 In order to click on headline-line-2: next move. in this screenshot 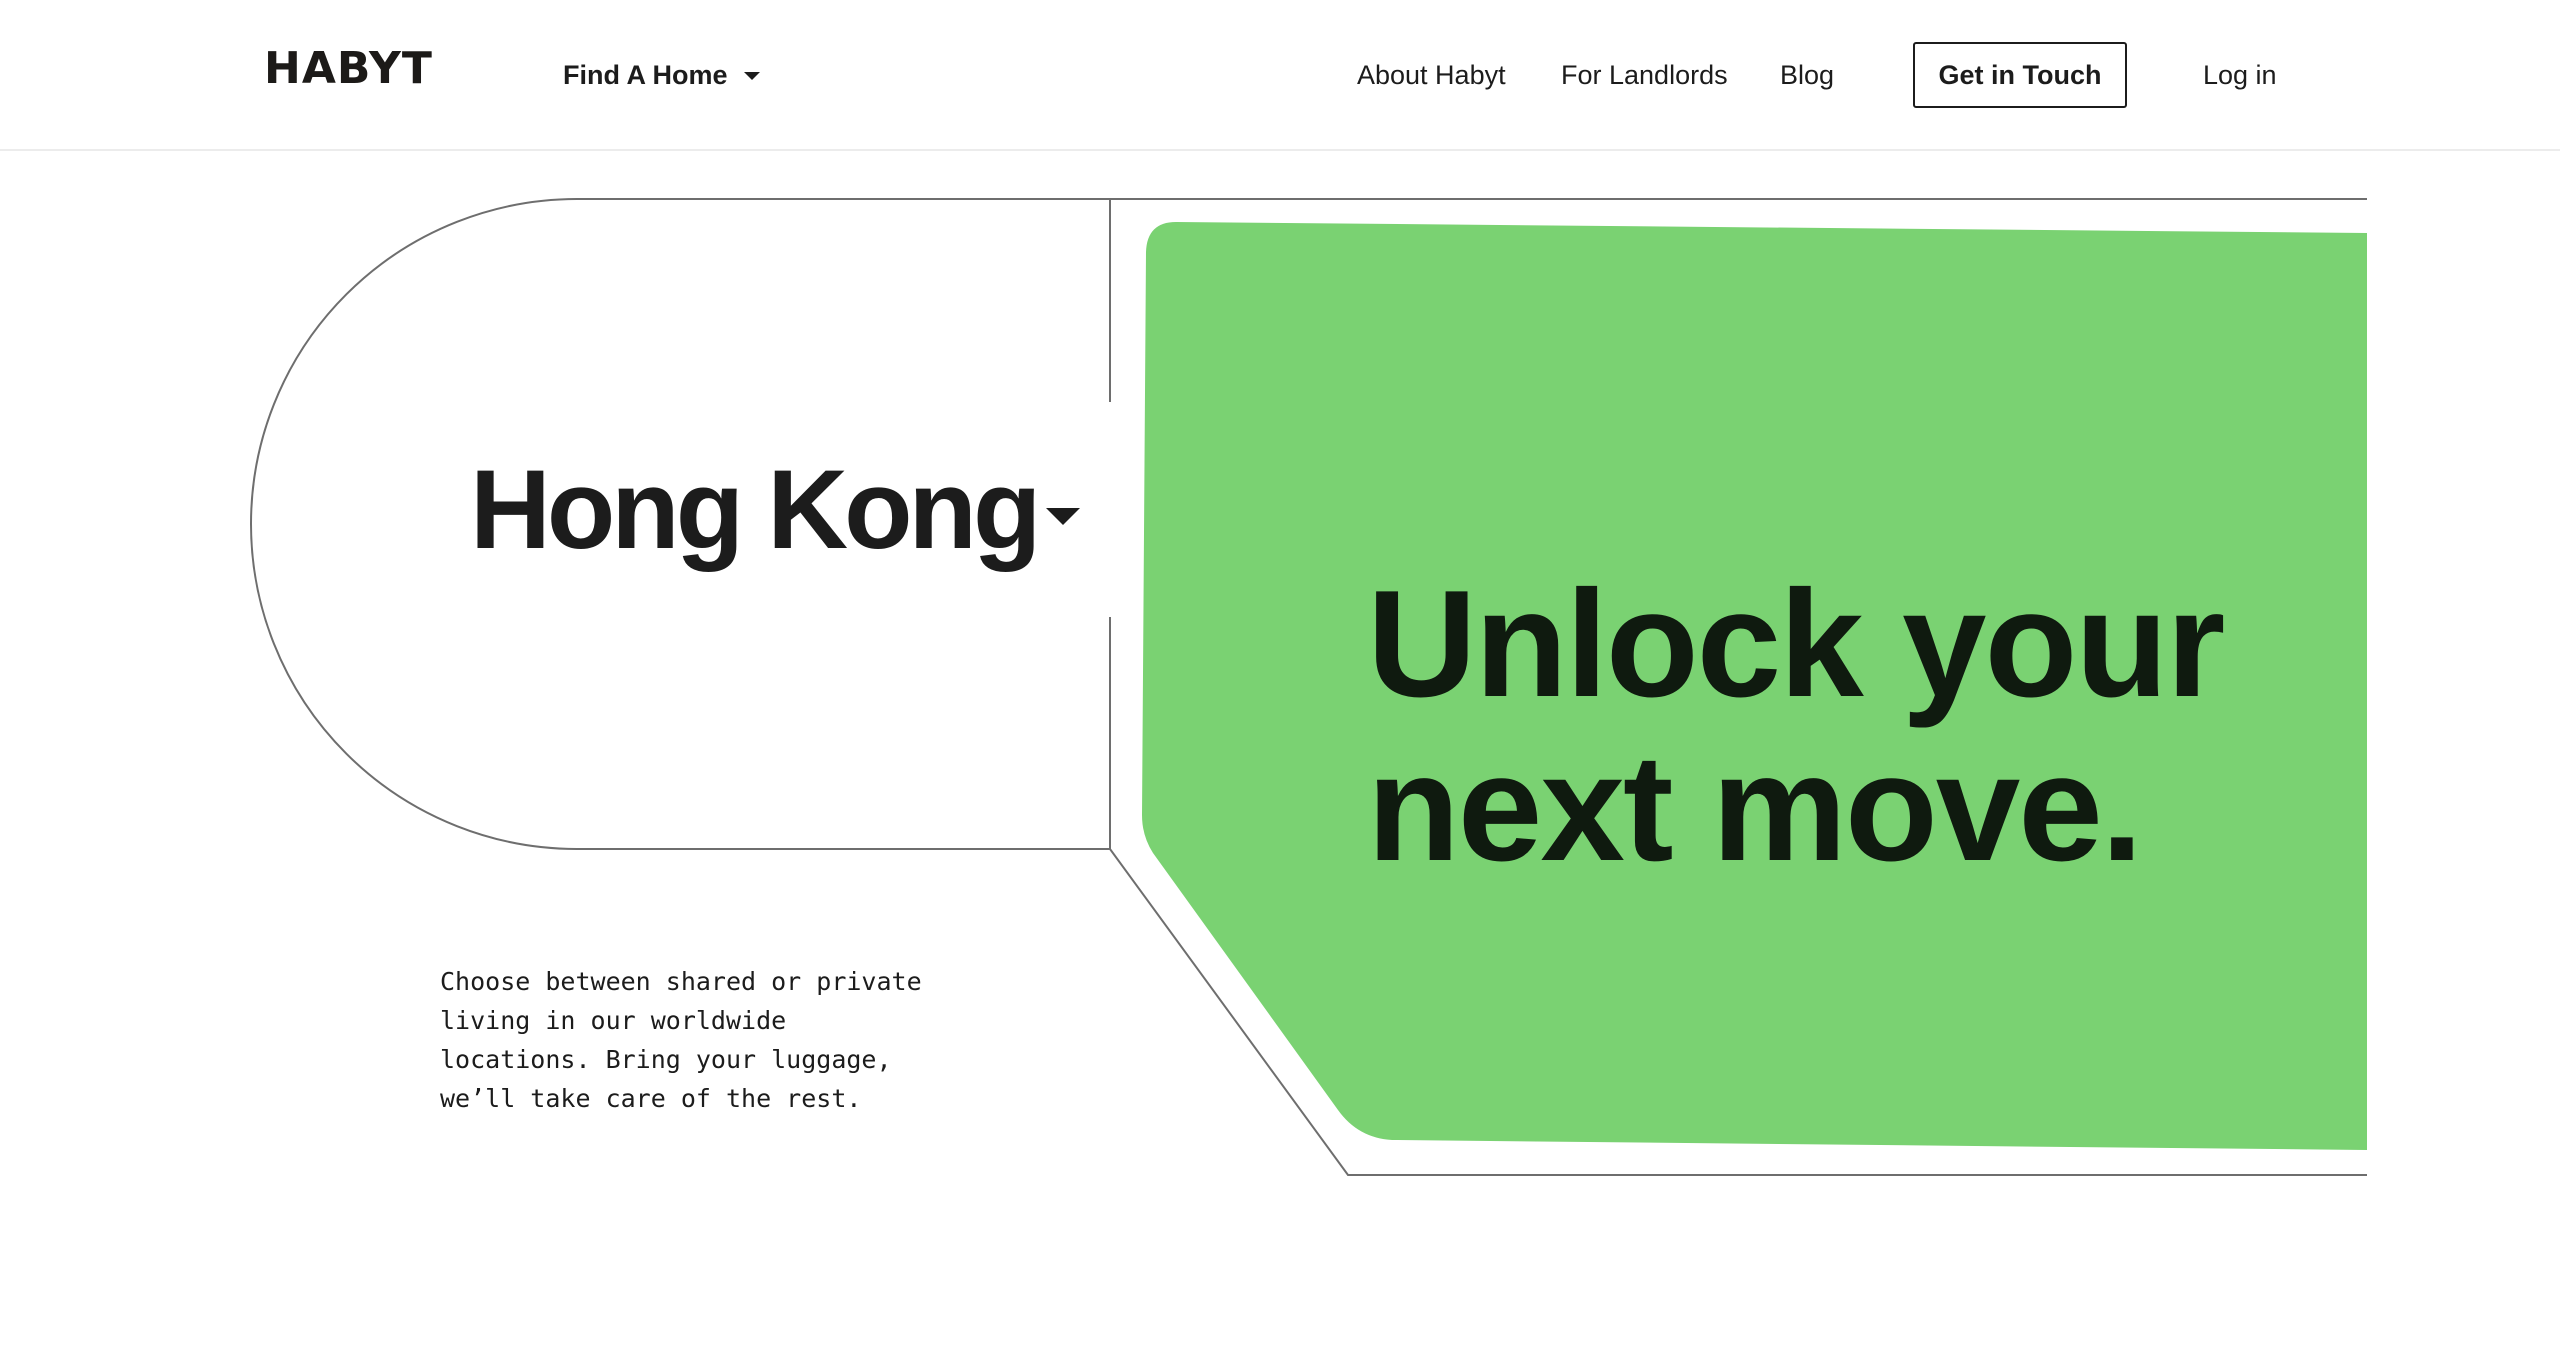, I will do `click(1755, 807)`.